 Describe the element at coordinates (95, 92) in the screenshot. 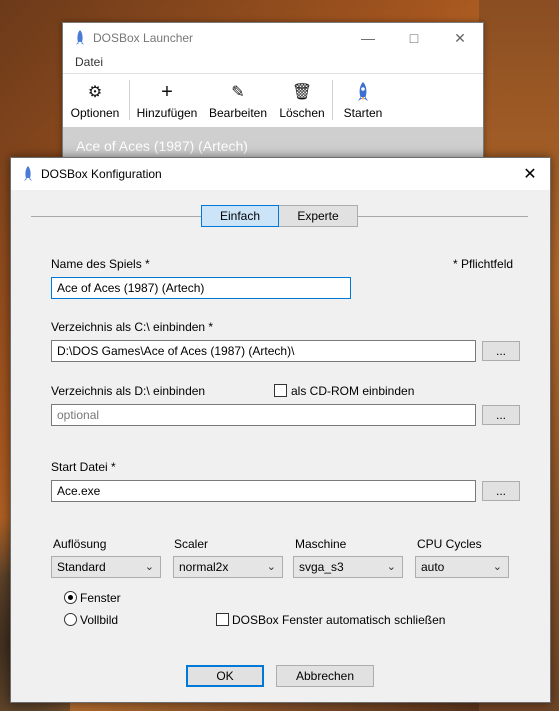

I see `gear-icon: ⚙` at that location.